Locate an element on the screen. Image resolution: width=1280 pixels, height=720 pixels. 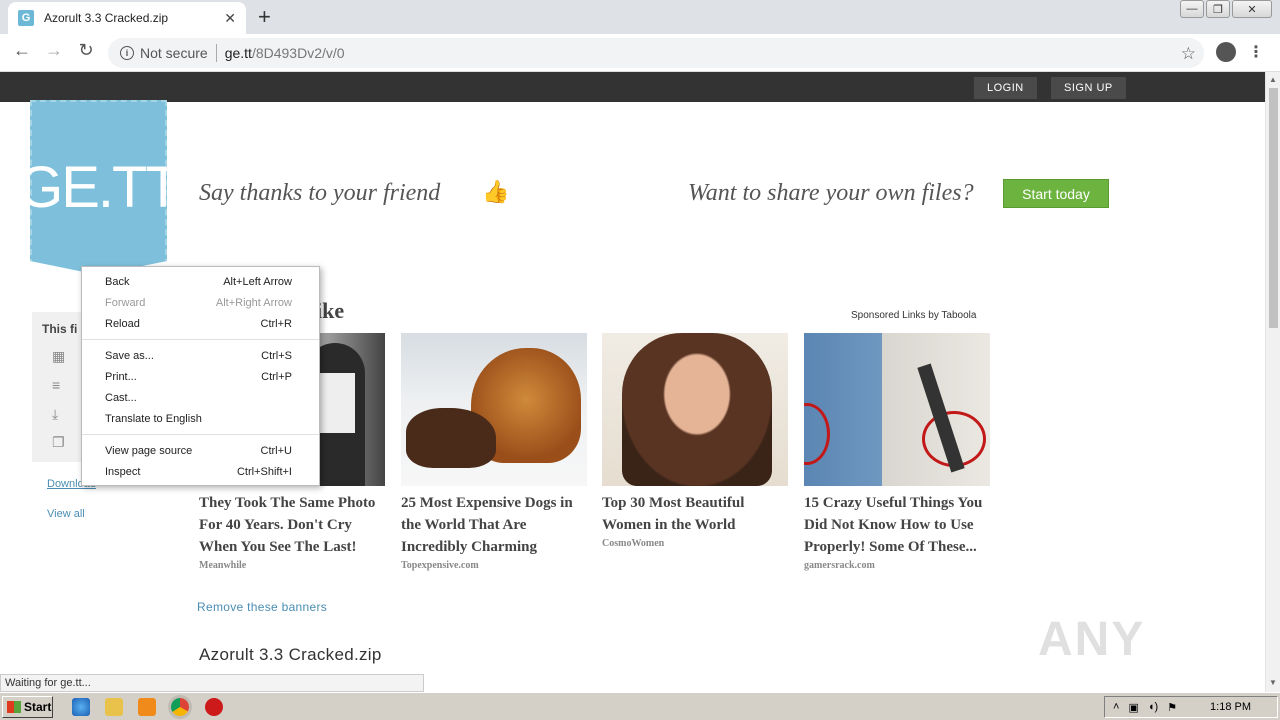
tab-title: Azorult 3.3 Cracked.zip is located at coordinates (106, 18).